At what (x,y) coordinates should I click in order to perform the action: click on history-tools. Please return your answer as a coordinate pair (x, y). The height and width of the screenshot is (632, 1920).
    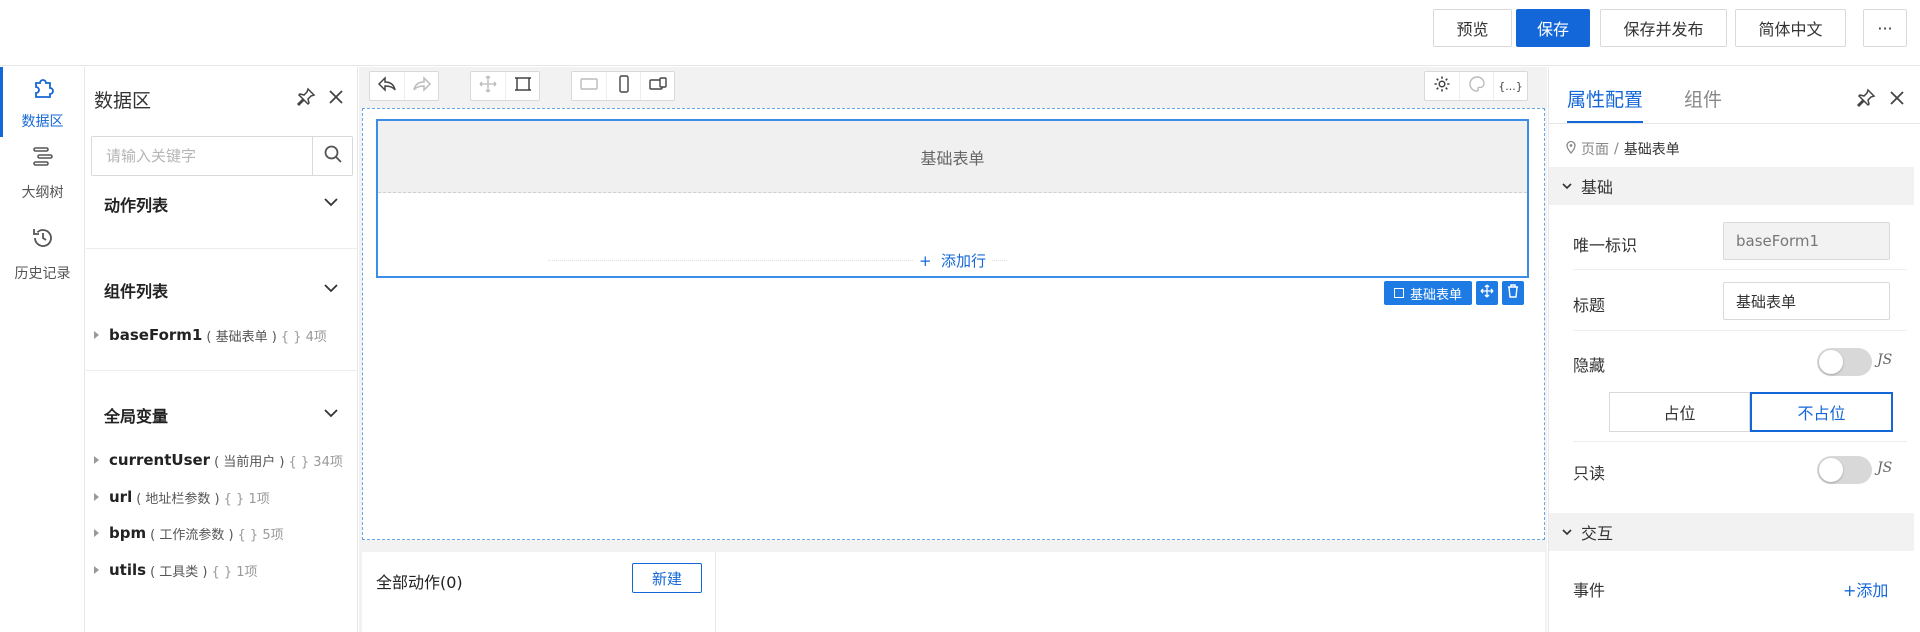
    Looking at the image, I should click on (404, 86).